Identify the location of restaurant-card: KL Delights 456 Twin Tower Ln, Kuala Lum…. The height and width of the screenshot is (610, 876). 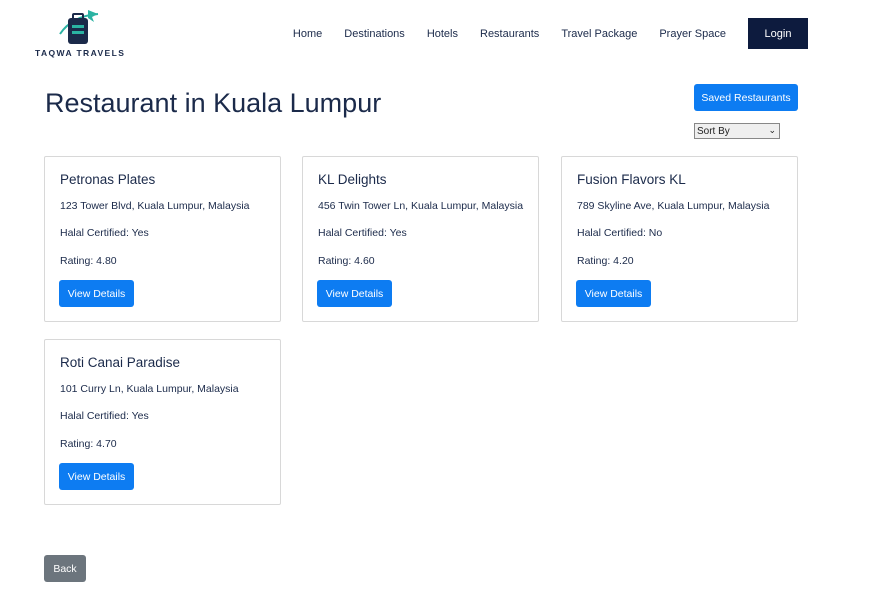
(420, 239).